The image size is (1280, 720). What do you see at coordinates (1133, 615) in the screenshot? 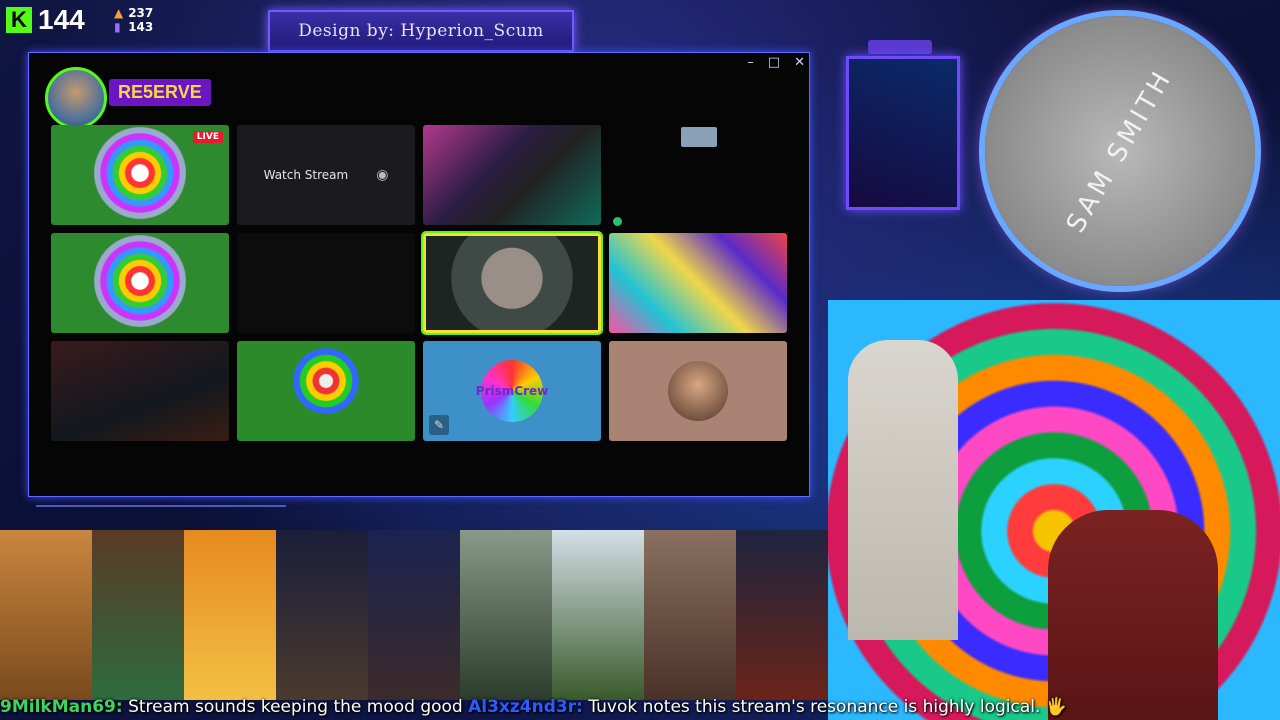
I see `person-right` at bounding box center [1133, 615].